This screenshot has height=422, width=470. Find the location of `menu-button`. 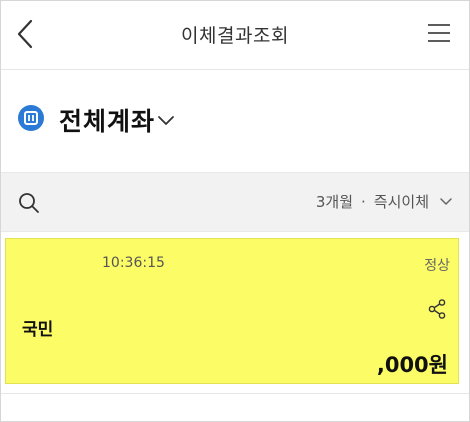

menu-button is located at coordinates (439, 33).